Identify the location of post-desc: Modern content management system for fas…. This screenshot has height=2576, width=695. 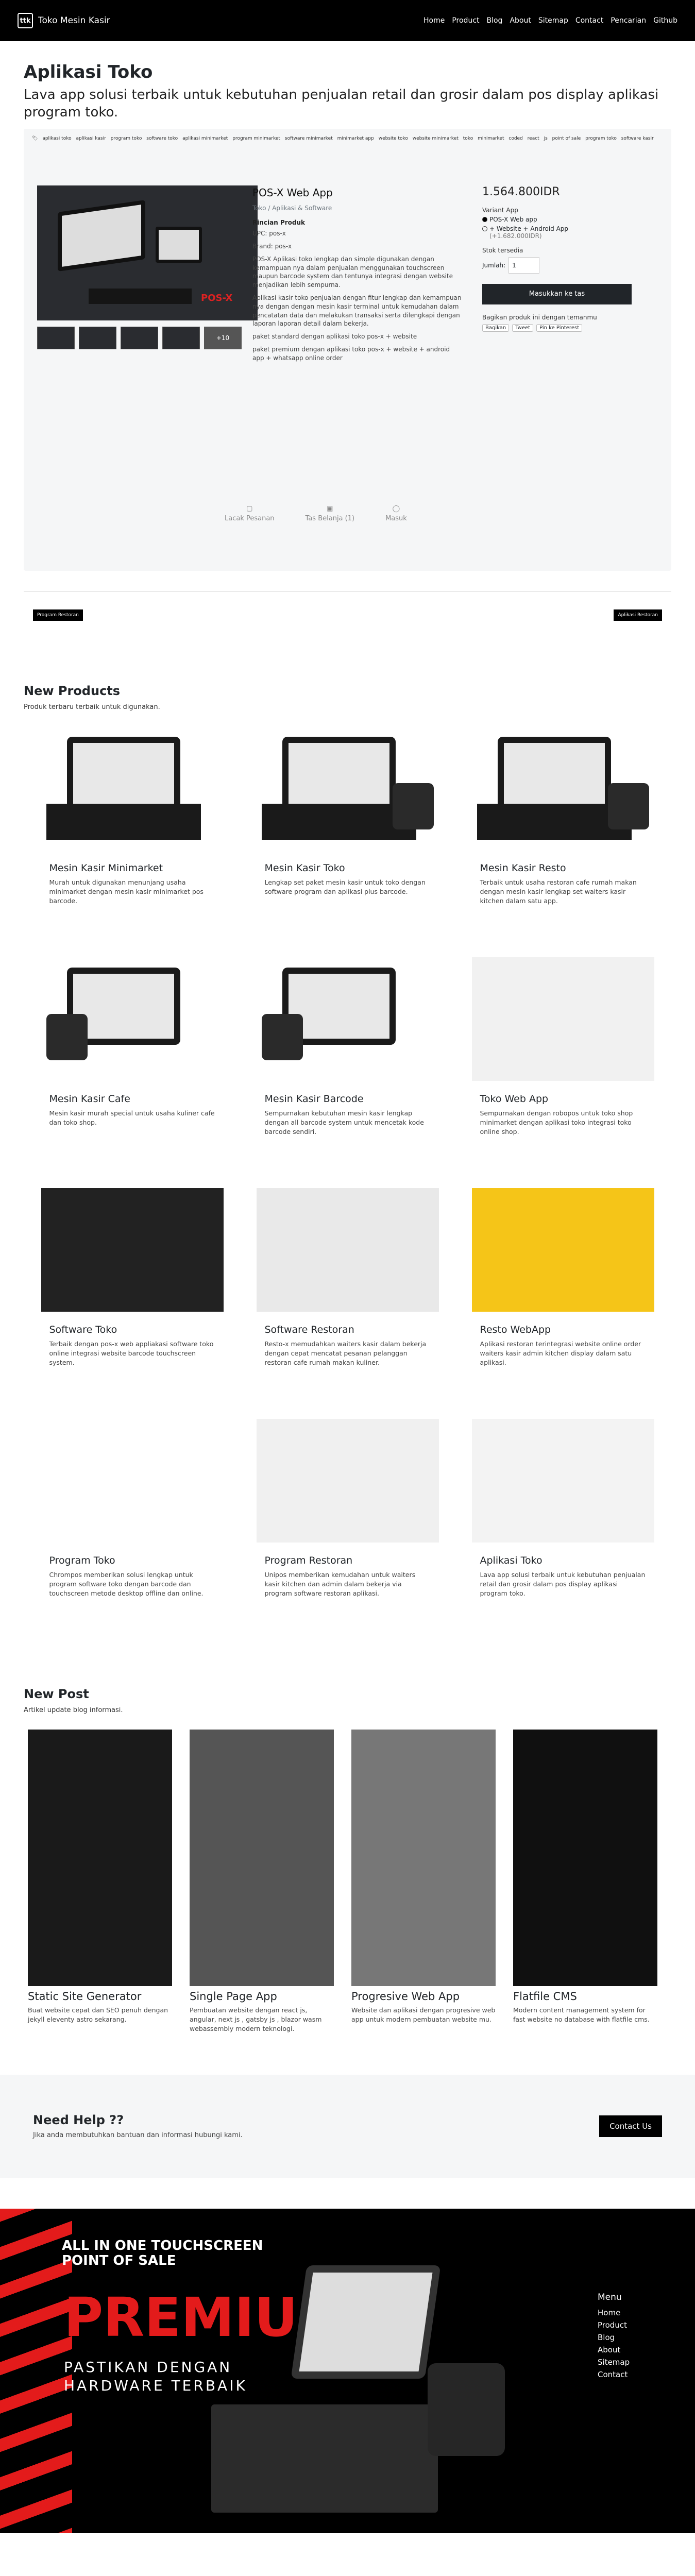
(582, 2014).